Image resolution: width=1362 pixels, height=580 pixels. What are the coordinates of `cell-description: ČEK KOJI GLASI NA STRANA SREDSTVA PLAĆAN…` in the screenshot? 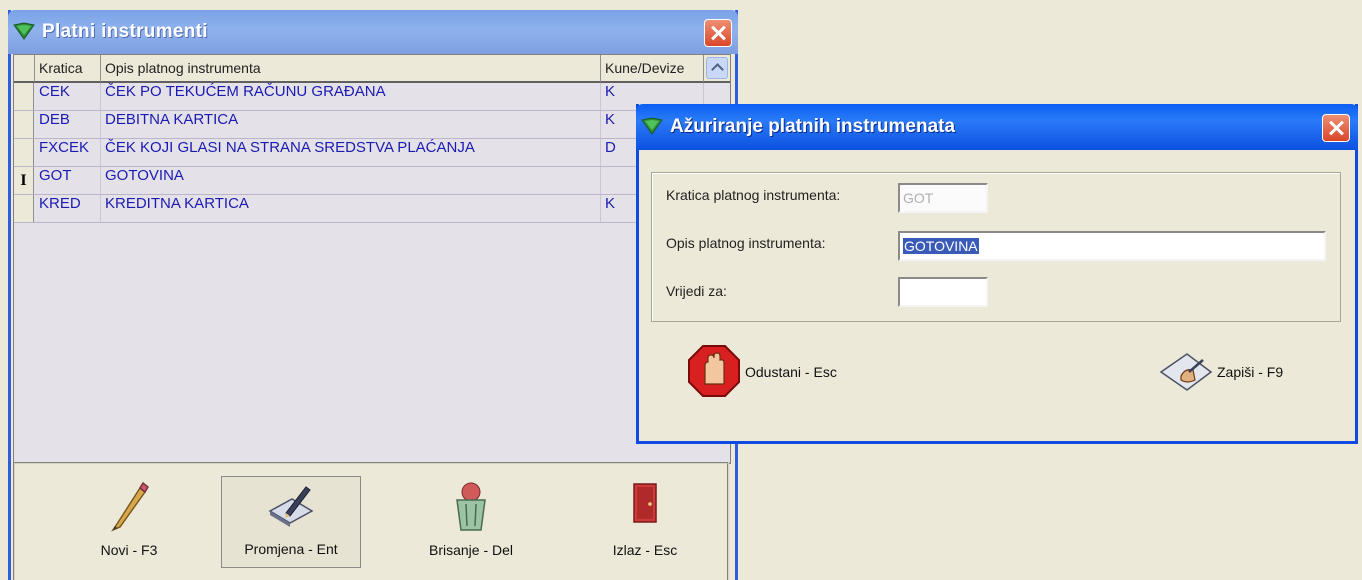 It's located at (351, 152).